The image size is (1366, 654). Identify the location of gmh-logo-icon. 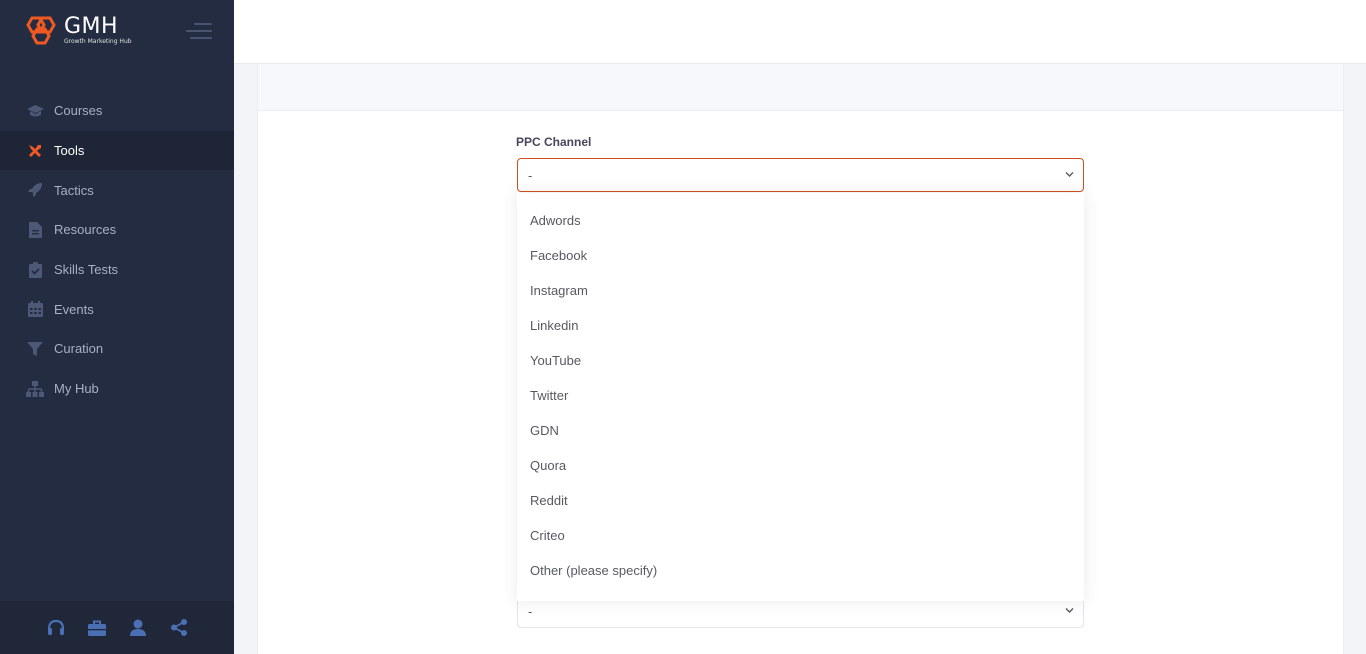
(41, 30).